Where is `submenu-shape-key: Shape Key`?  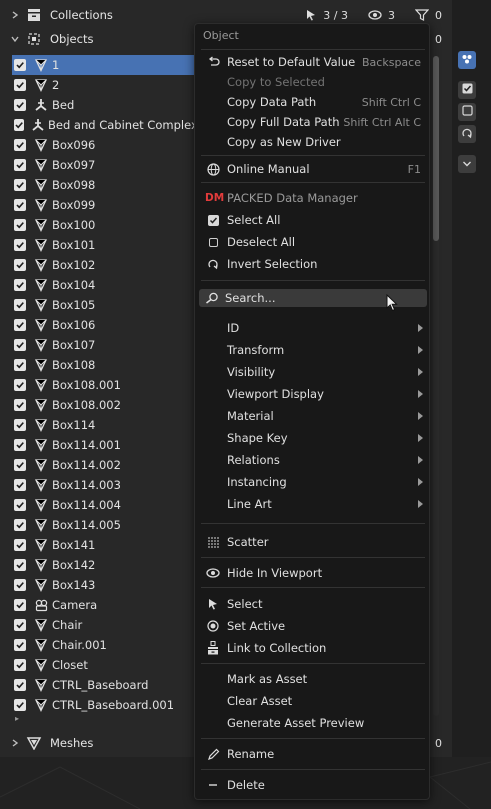
submenu-shape-key: Shape Key is located at coordinates (313, 438).